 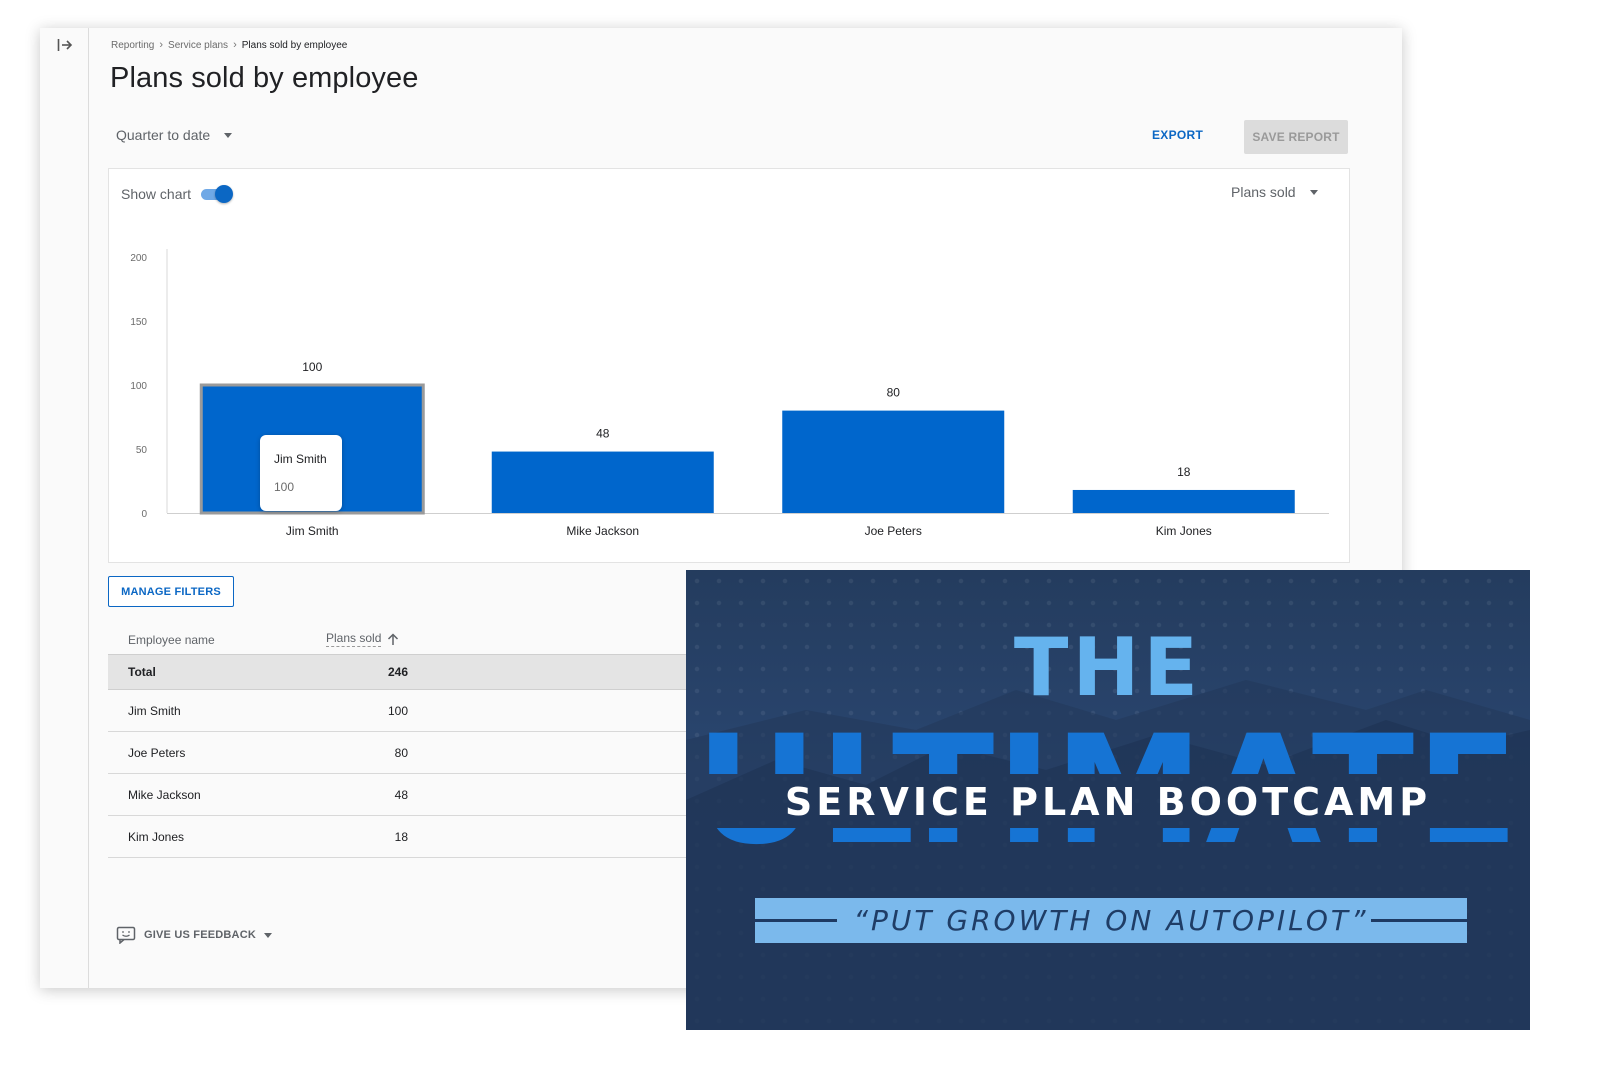 What do you see at coordinates (264, 78) in the screenshot?
I see `page-title: Plans sold by employee` at bounding box center [264, 78].